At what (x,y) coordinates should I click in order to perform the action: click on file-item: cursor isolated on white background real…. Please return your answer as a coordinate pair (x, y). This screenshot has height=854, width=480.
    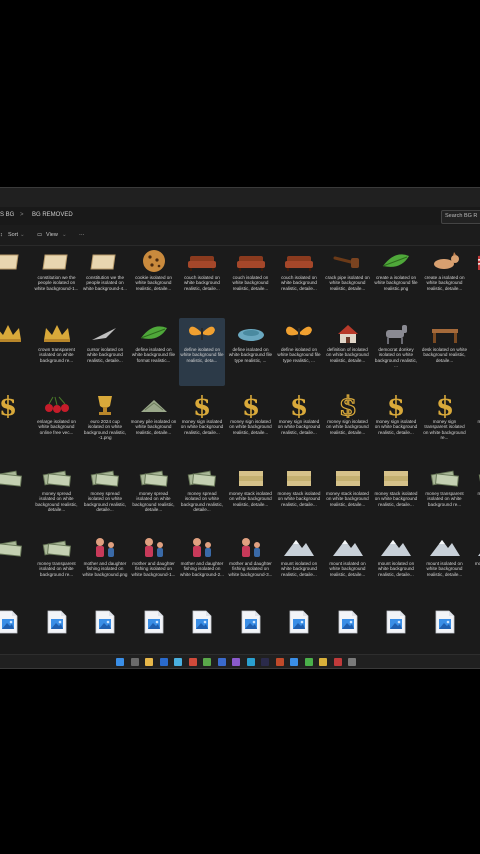
    Looking at the image, I should click on (105, 352).